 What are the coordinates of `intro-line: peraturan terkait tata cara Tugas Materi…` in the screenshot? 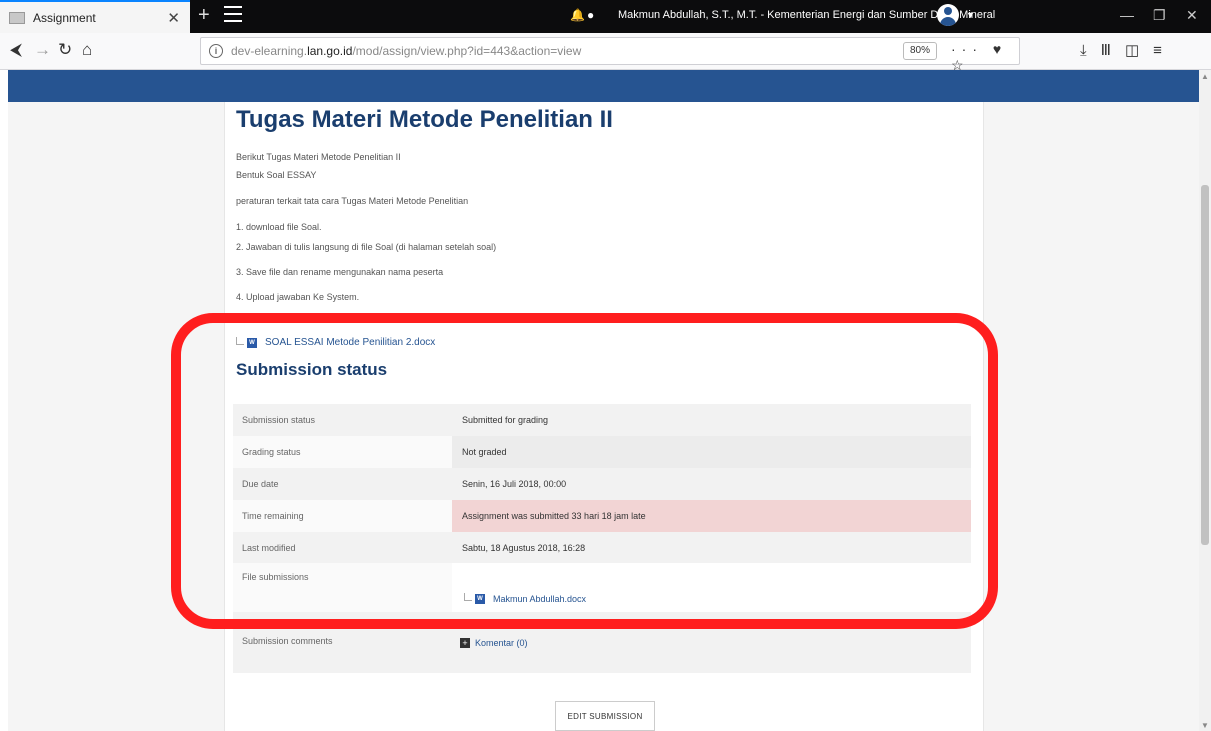 It's located at (352, 201).